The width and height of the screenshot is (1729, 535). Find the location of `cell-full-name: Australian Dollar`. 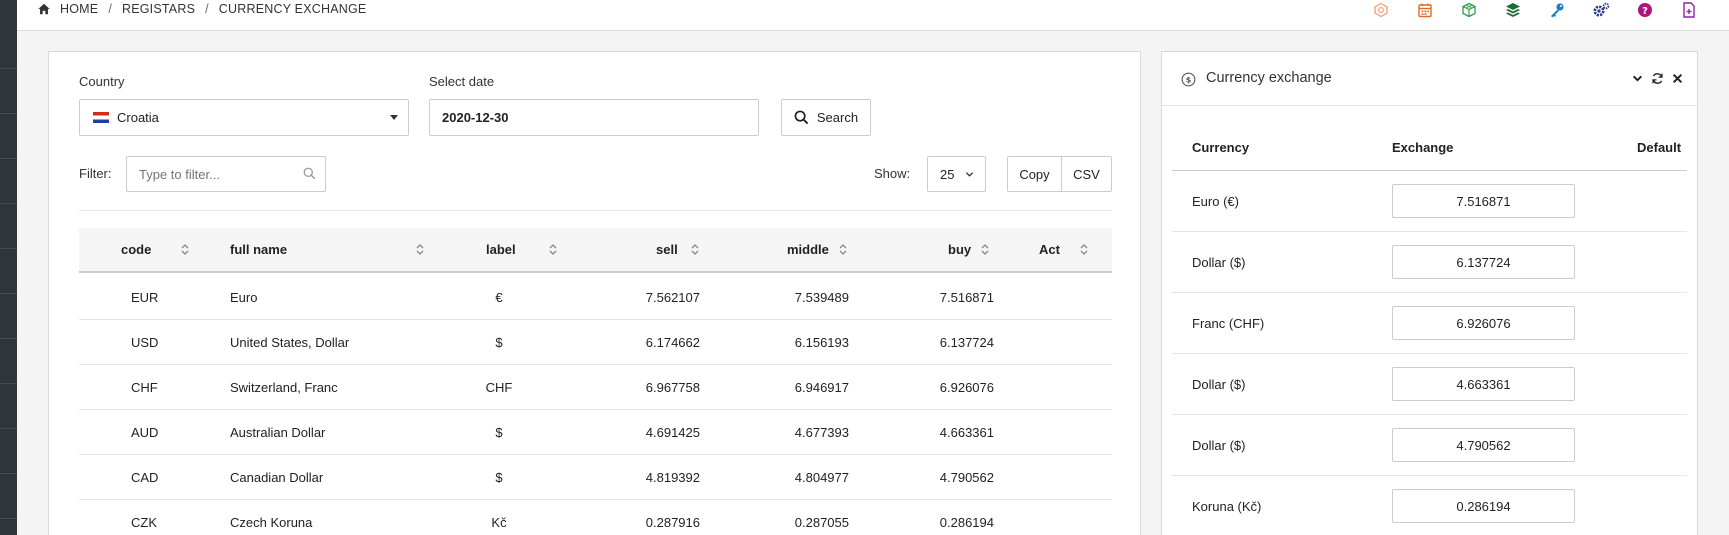

cell-full-name: Australian Dollar is located at coordinates (278, 432).